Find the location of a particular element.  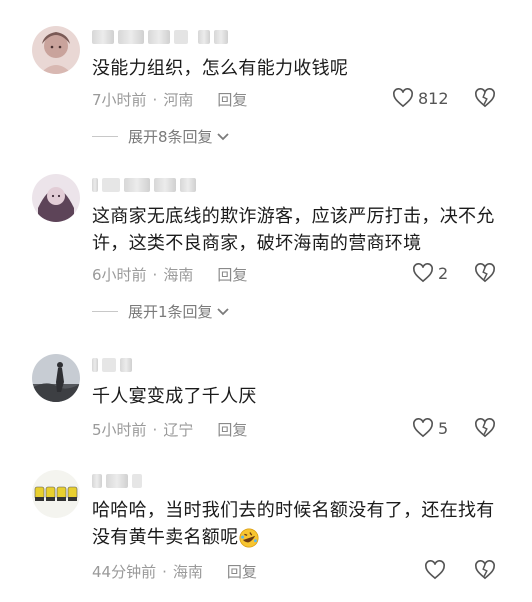

like-button is located at coordinates (437, 570).